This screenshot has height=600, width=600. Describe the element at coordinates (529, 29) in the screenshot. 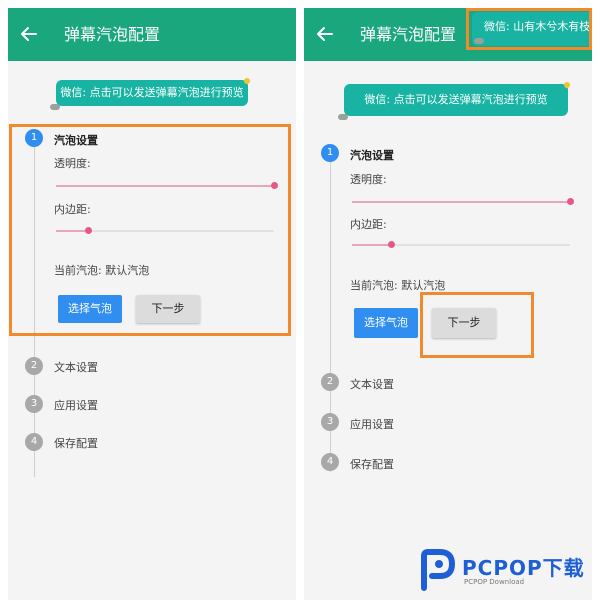

I see `highlight-toast` at that location.